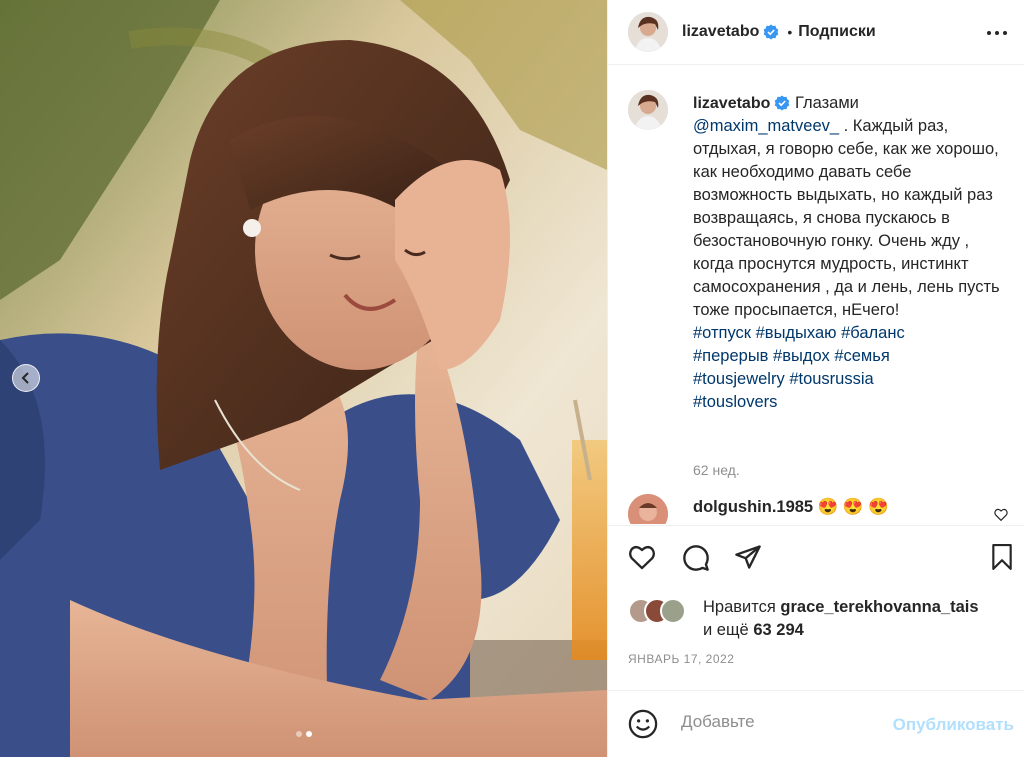 The width and height of the screenshot is (1024, 758). I want to click on like-heart-icon, so click(642, 557).